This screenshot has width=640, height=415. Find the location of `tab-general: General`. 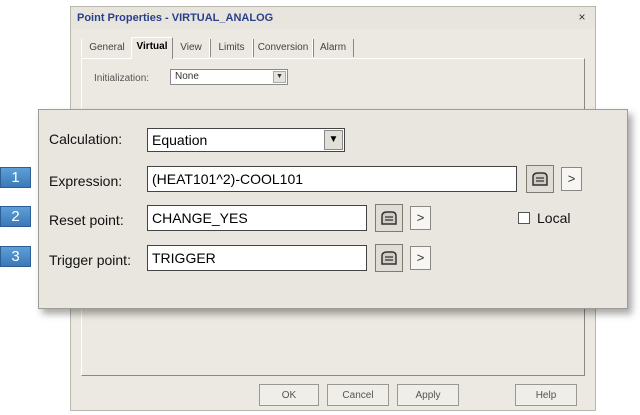

tab-general: General is located at coordinates (107, 48).